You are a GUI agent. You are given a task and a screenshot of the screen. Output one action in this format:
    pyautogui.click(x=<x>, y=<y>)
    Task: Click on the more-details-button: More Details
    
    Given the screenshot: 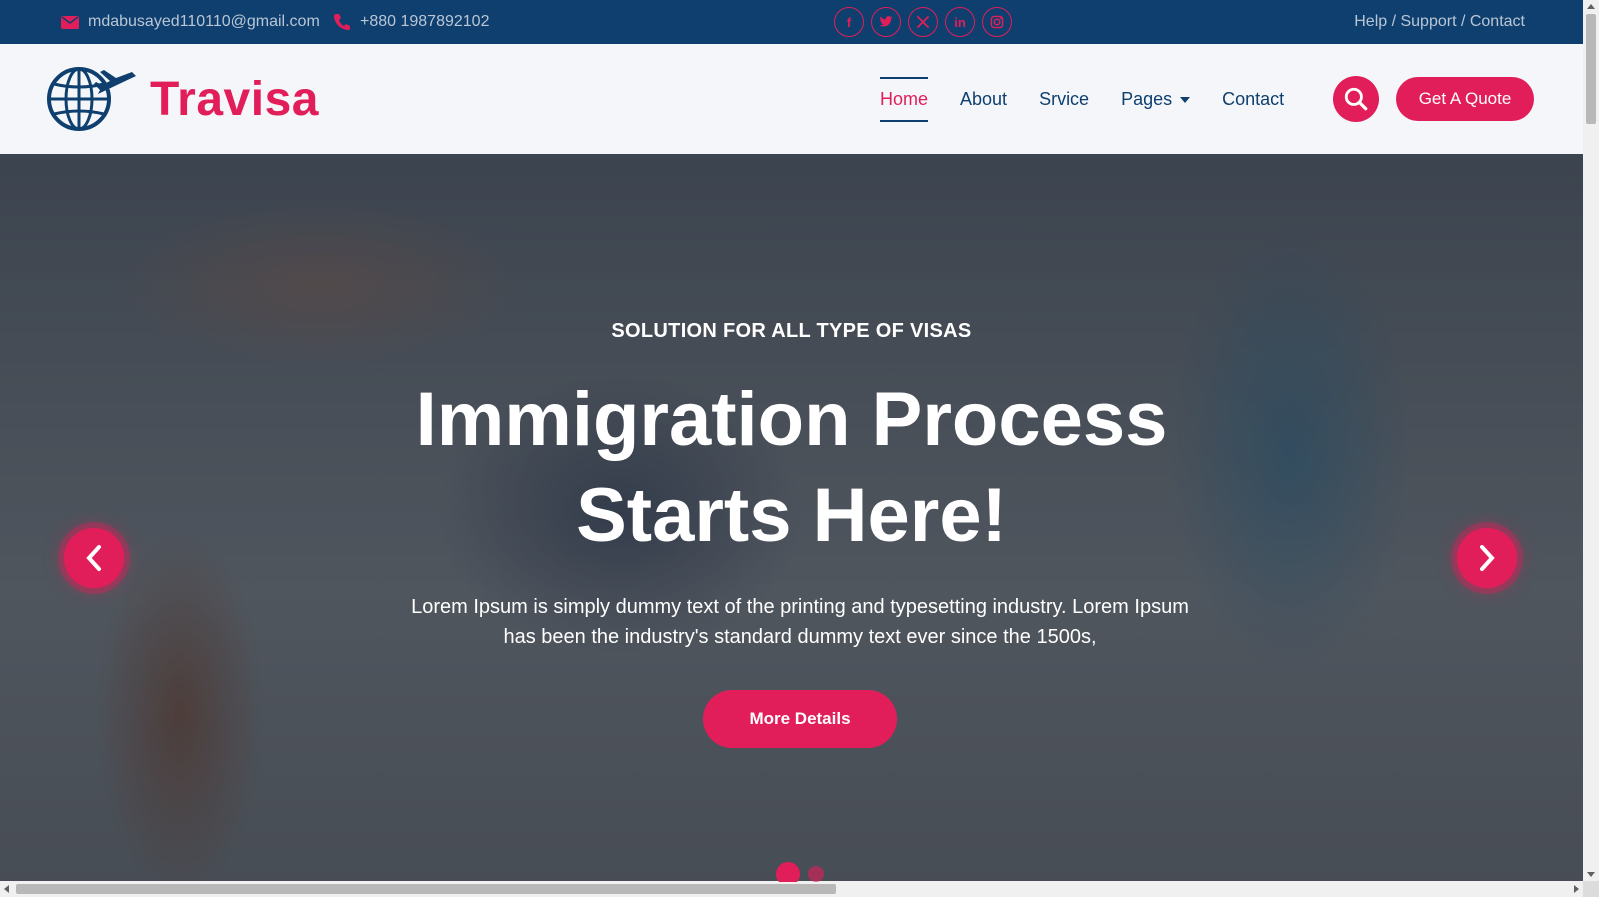 What is the action you would take?
    pyautogui.click(x=800, y=719)
    